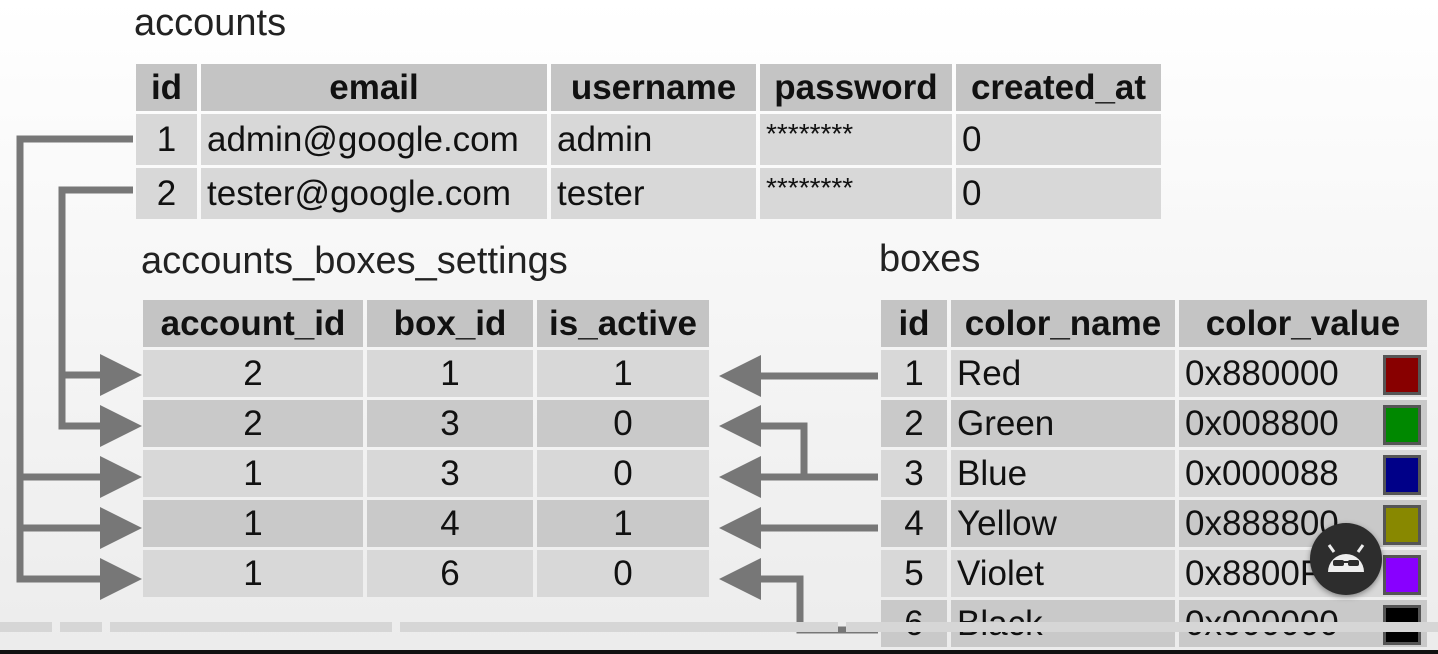  I want to click on cell-color-value: 0x000088, so click(1303, 473).